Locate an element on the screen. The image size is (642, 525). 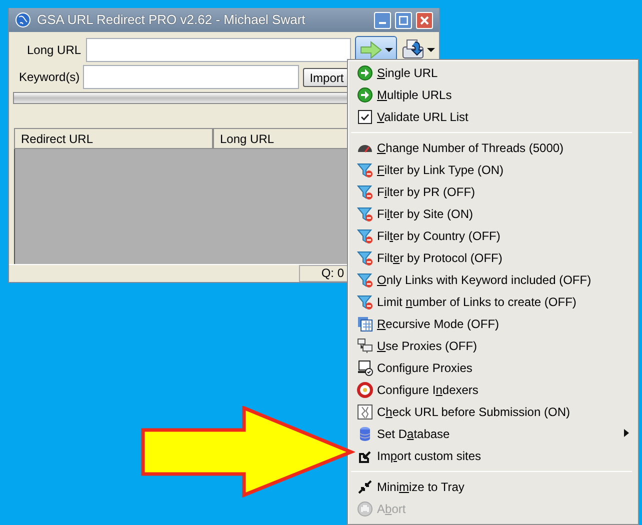
keywords-field is located at coordinates (190, 77).